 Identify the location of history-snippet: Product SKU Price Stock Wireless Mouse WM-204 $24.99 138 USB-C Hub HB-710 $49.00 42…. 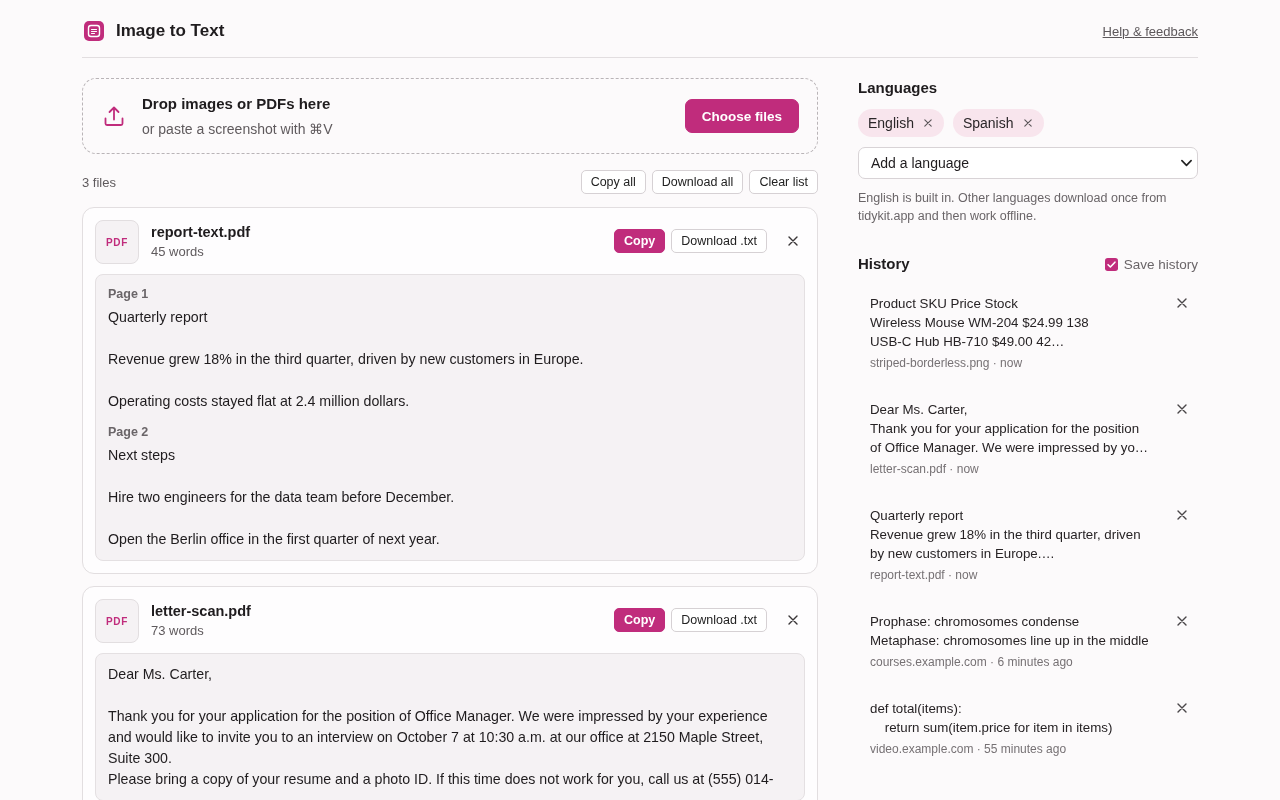
(979, 322).